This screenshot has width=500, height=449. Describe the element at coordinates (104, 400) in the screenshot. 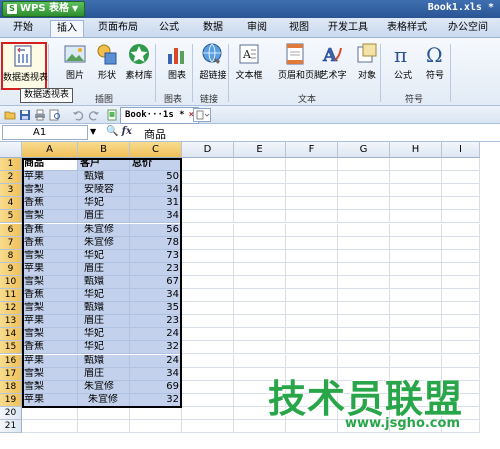

I see `cell: 朱宜修` at that location.